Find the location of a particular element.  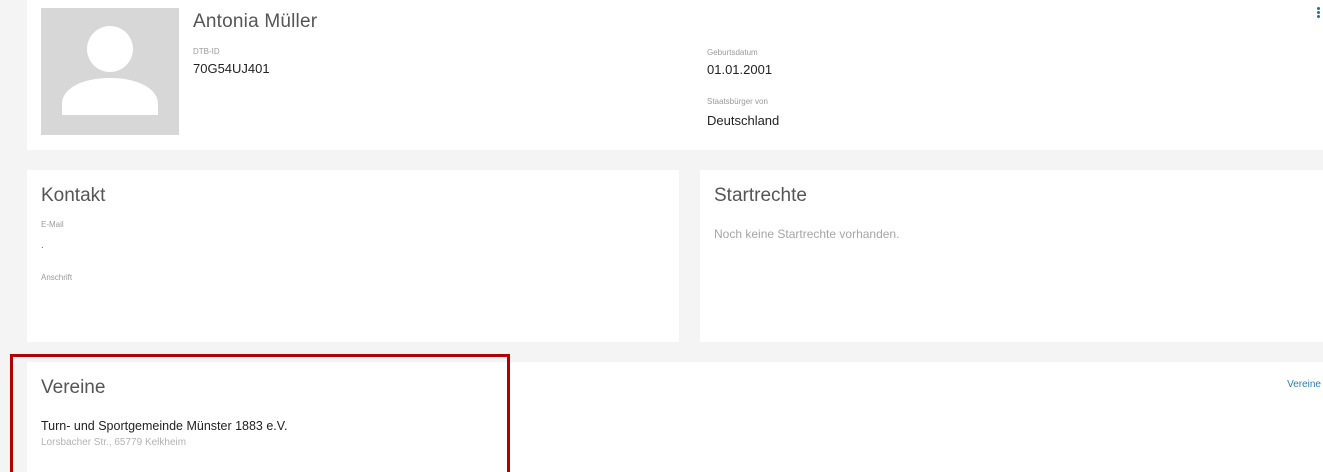

club-address: Lorsbacher Str., 65779 Kelkheim is located at coordinates (114, 442).